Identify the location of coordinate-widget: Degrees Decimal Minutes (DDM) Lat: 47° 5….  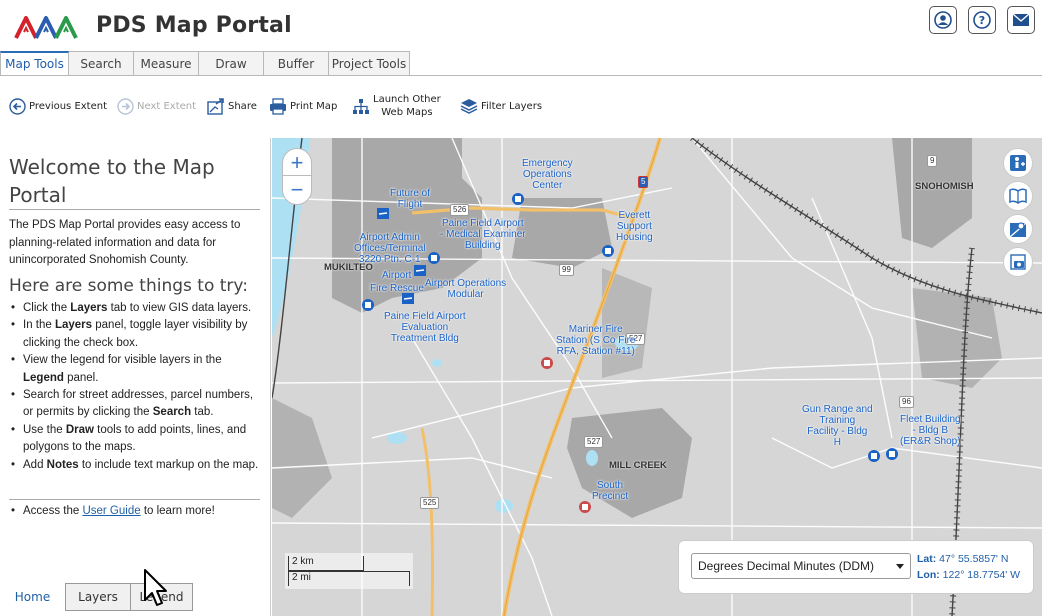
(856, 567).